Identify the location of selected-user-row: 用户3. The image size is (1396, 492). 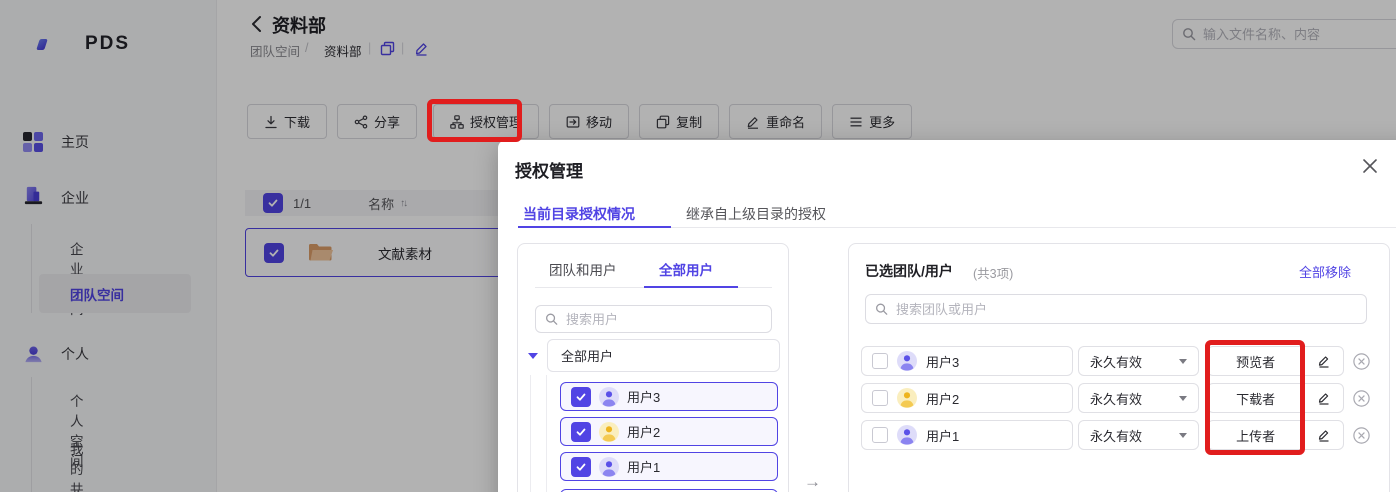
(967, 361).